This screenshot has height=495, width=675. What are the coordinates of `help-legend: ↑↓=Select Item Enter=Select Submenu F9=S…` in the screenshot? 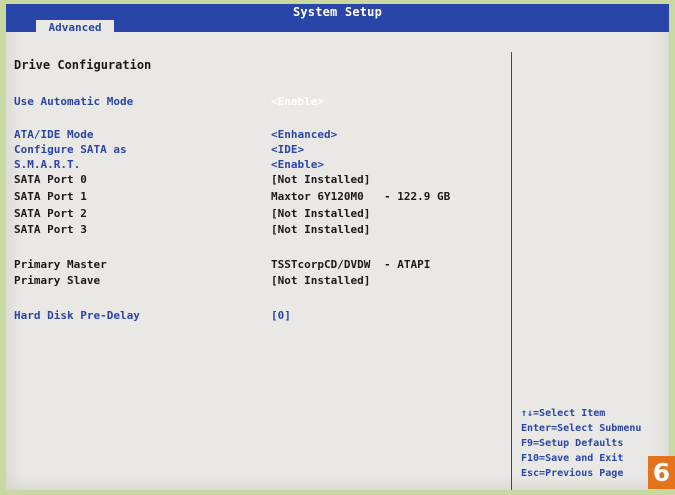 It's located at (595, 443).